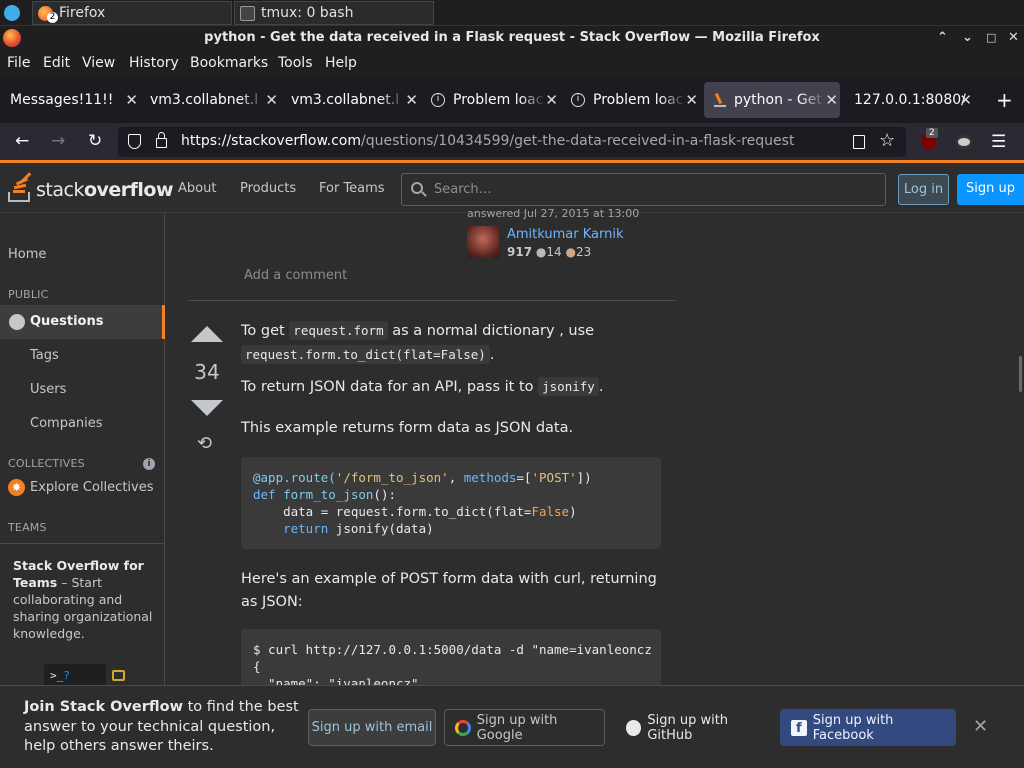 Image resolution: width=1024 pixels, height=768 pixels. I want to click on globe-icon, so click(17, 322).